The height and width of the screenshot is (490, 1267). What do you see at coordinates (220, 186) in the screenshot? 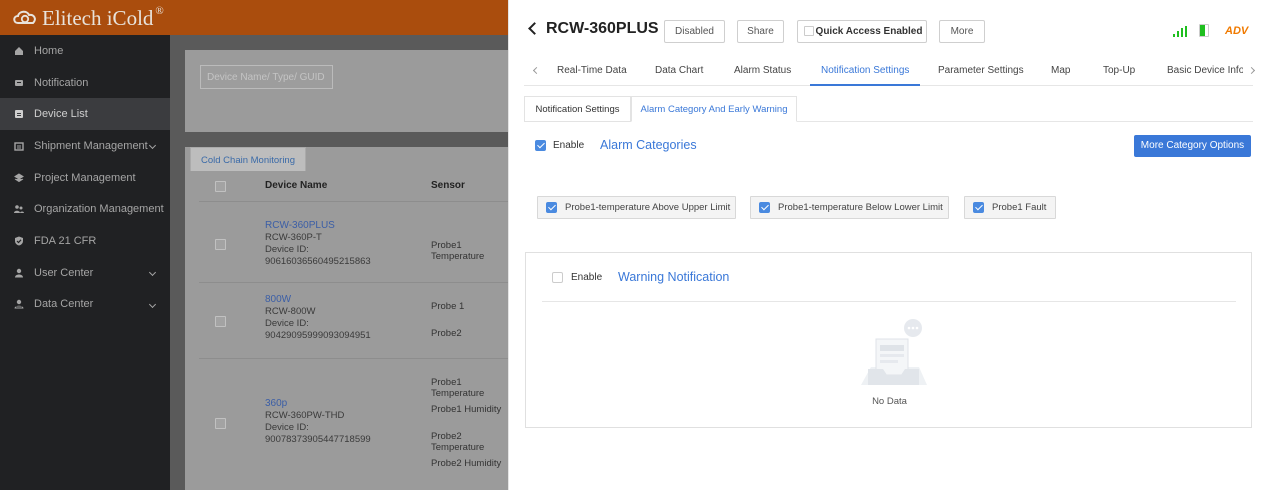
I see `select-all-checkbox` at bounding box center [220, 186].